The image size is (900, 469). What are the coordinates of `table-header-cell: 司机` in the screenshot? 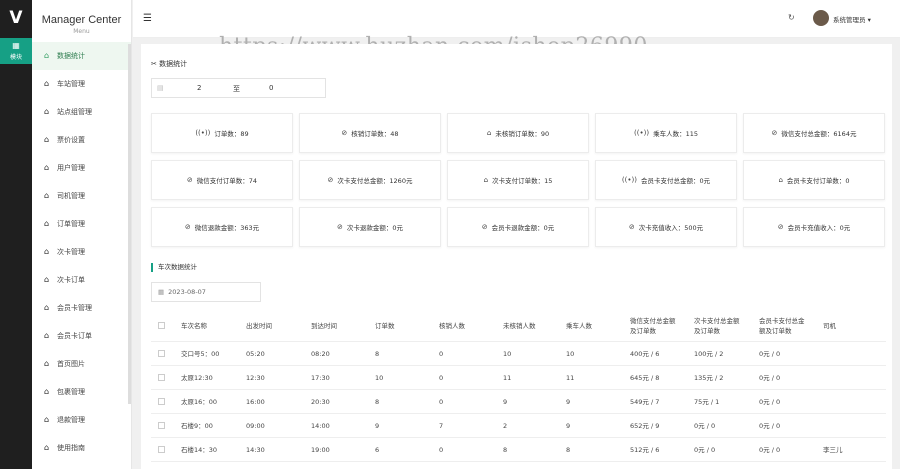 It's located at (829, 325).